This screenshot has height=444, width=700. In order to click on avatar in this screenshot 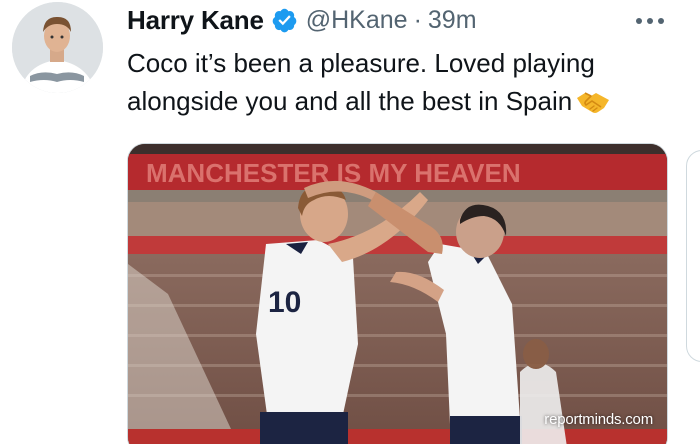, I will do `click(57, 47)`.